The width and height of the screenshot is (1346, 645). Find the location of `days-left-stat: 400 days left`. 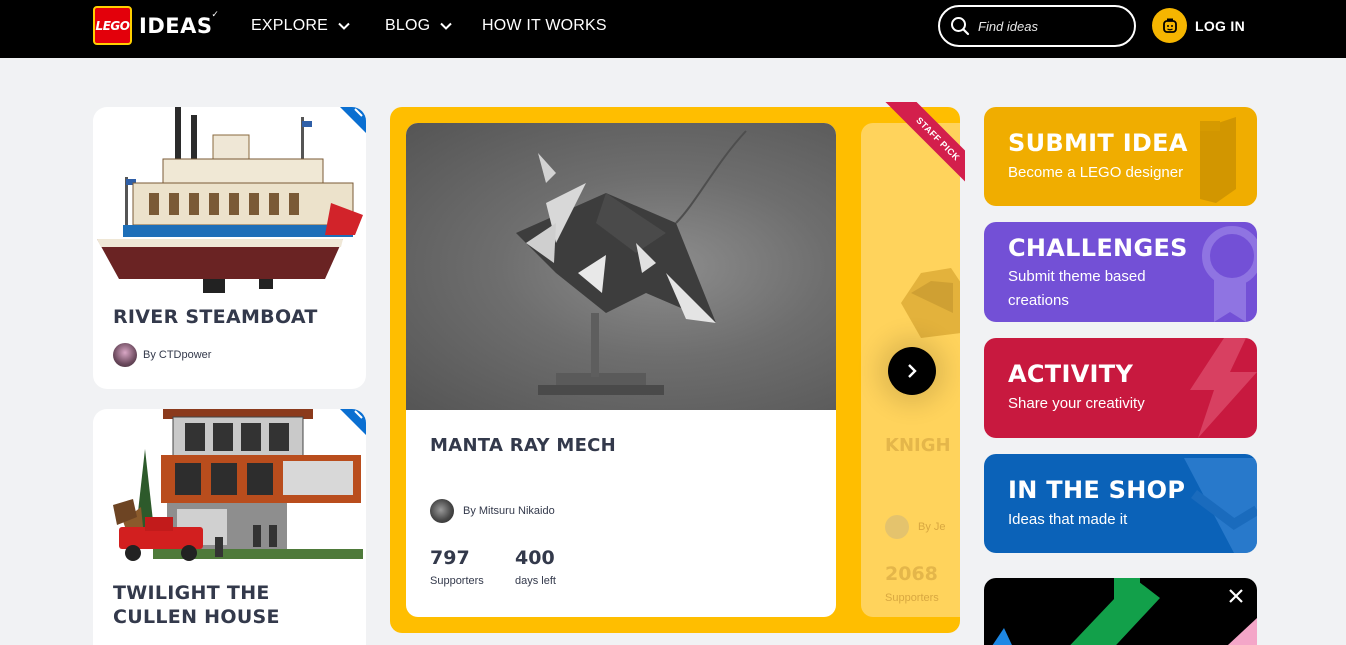

days-left-stat: 400 days left is located at coordinates (535, 567).